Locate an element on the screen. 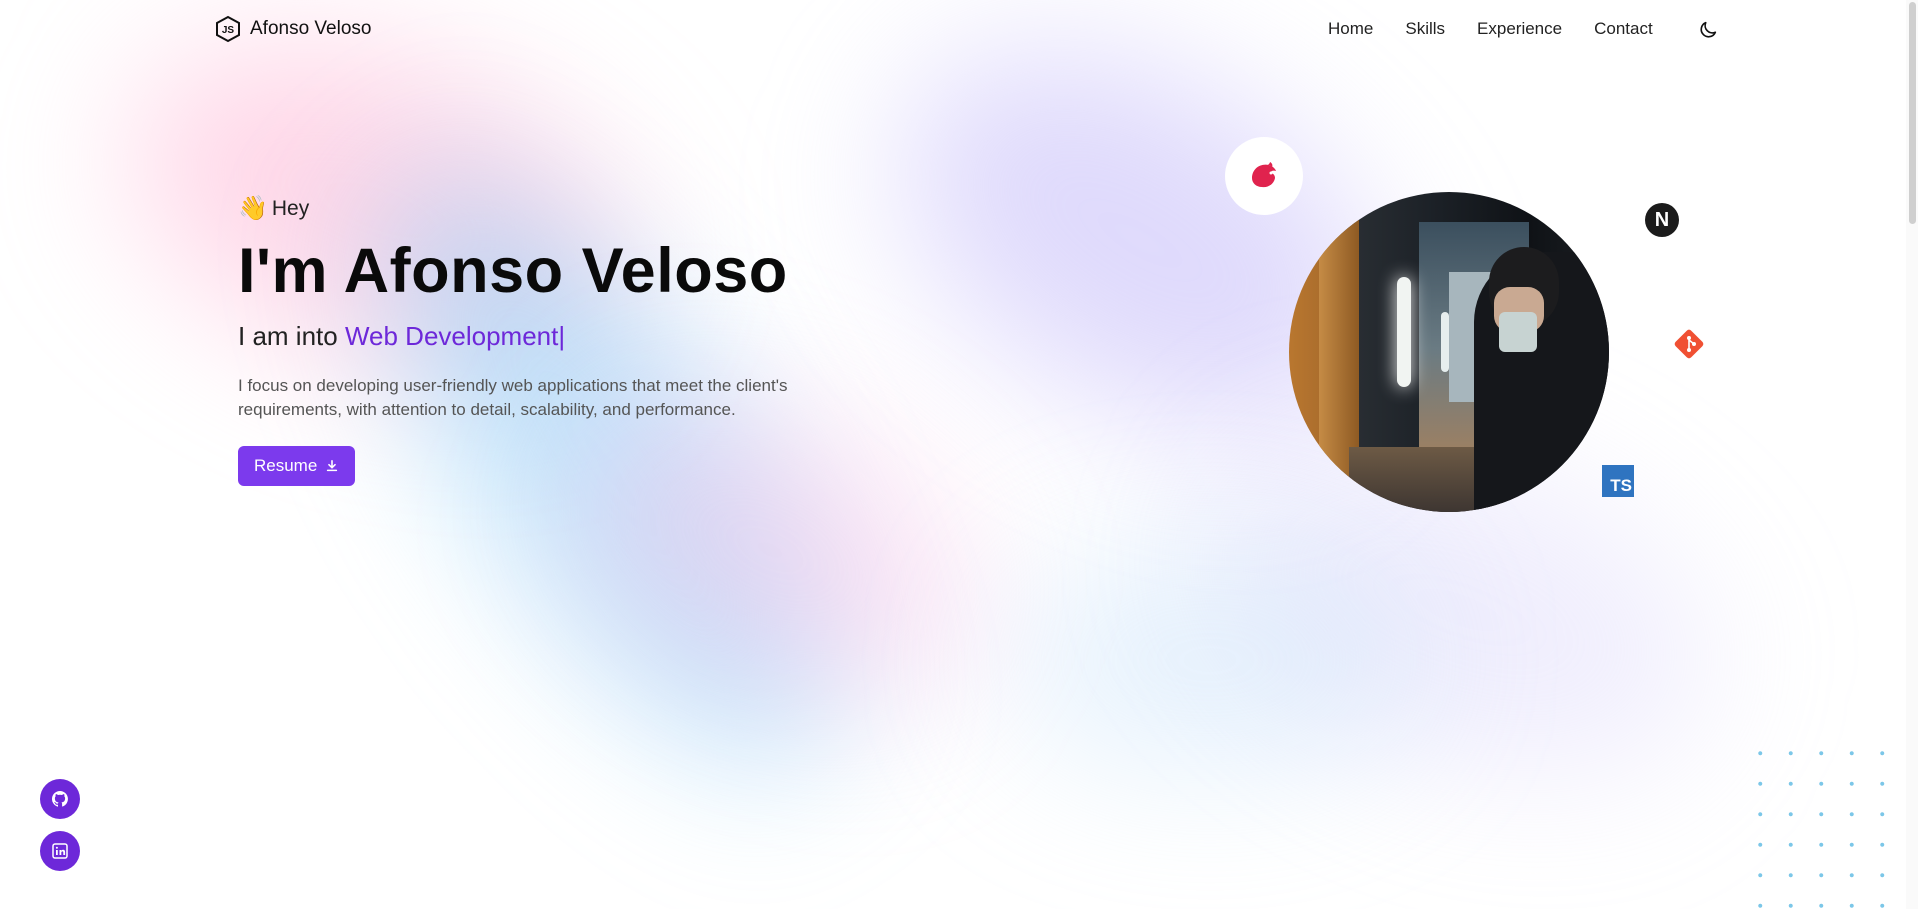 This screenshot has width=1918, height=909. nav-link-experience: Experience is located at coordinates (1519, 29).